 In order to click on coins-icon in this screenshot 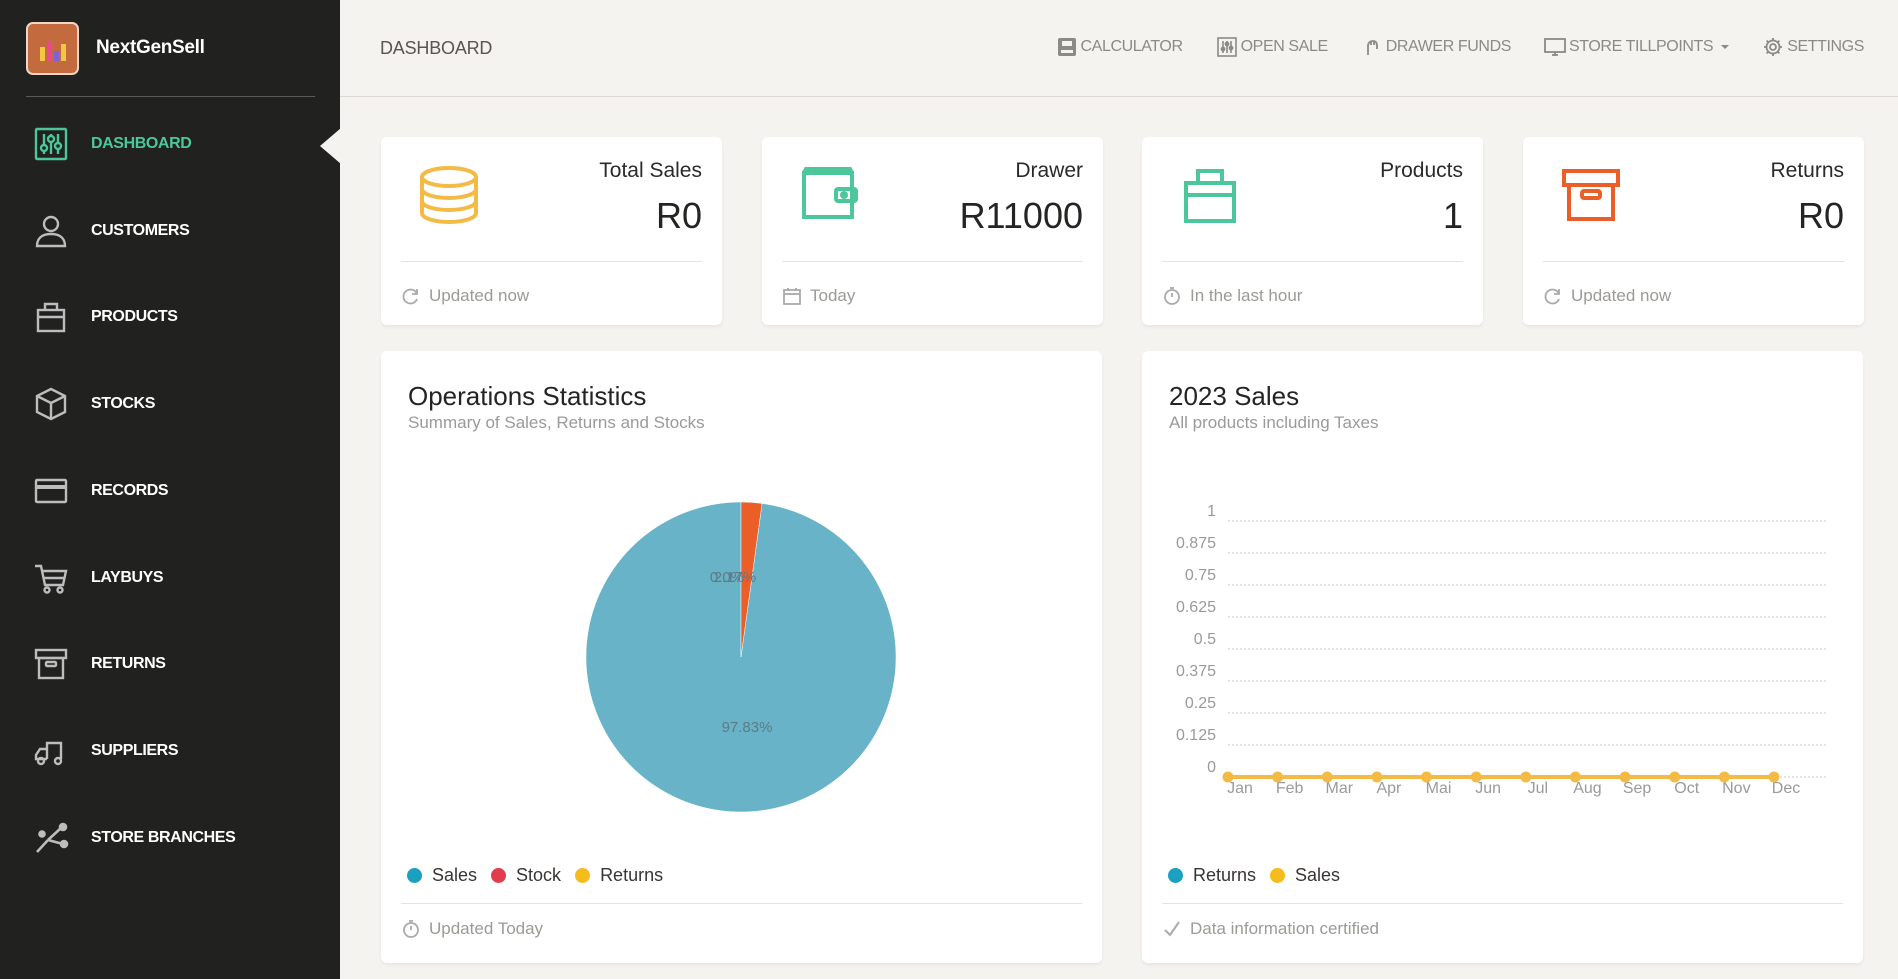, I will do `click(449, 195)`.